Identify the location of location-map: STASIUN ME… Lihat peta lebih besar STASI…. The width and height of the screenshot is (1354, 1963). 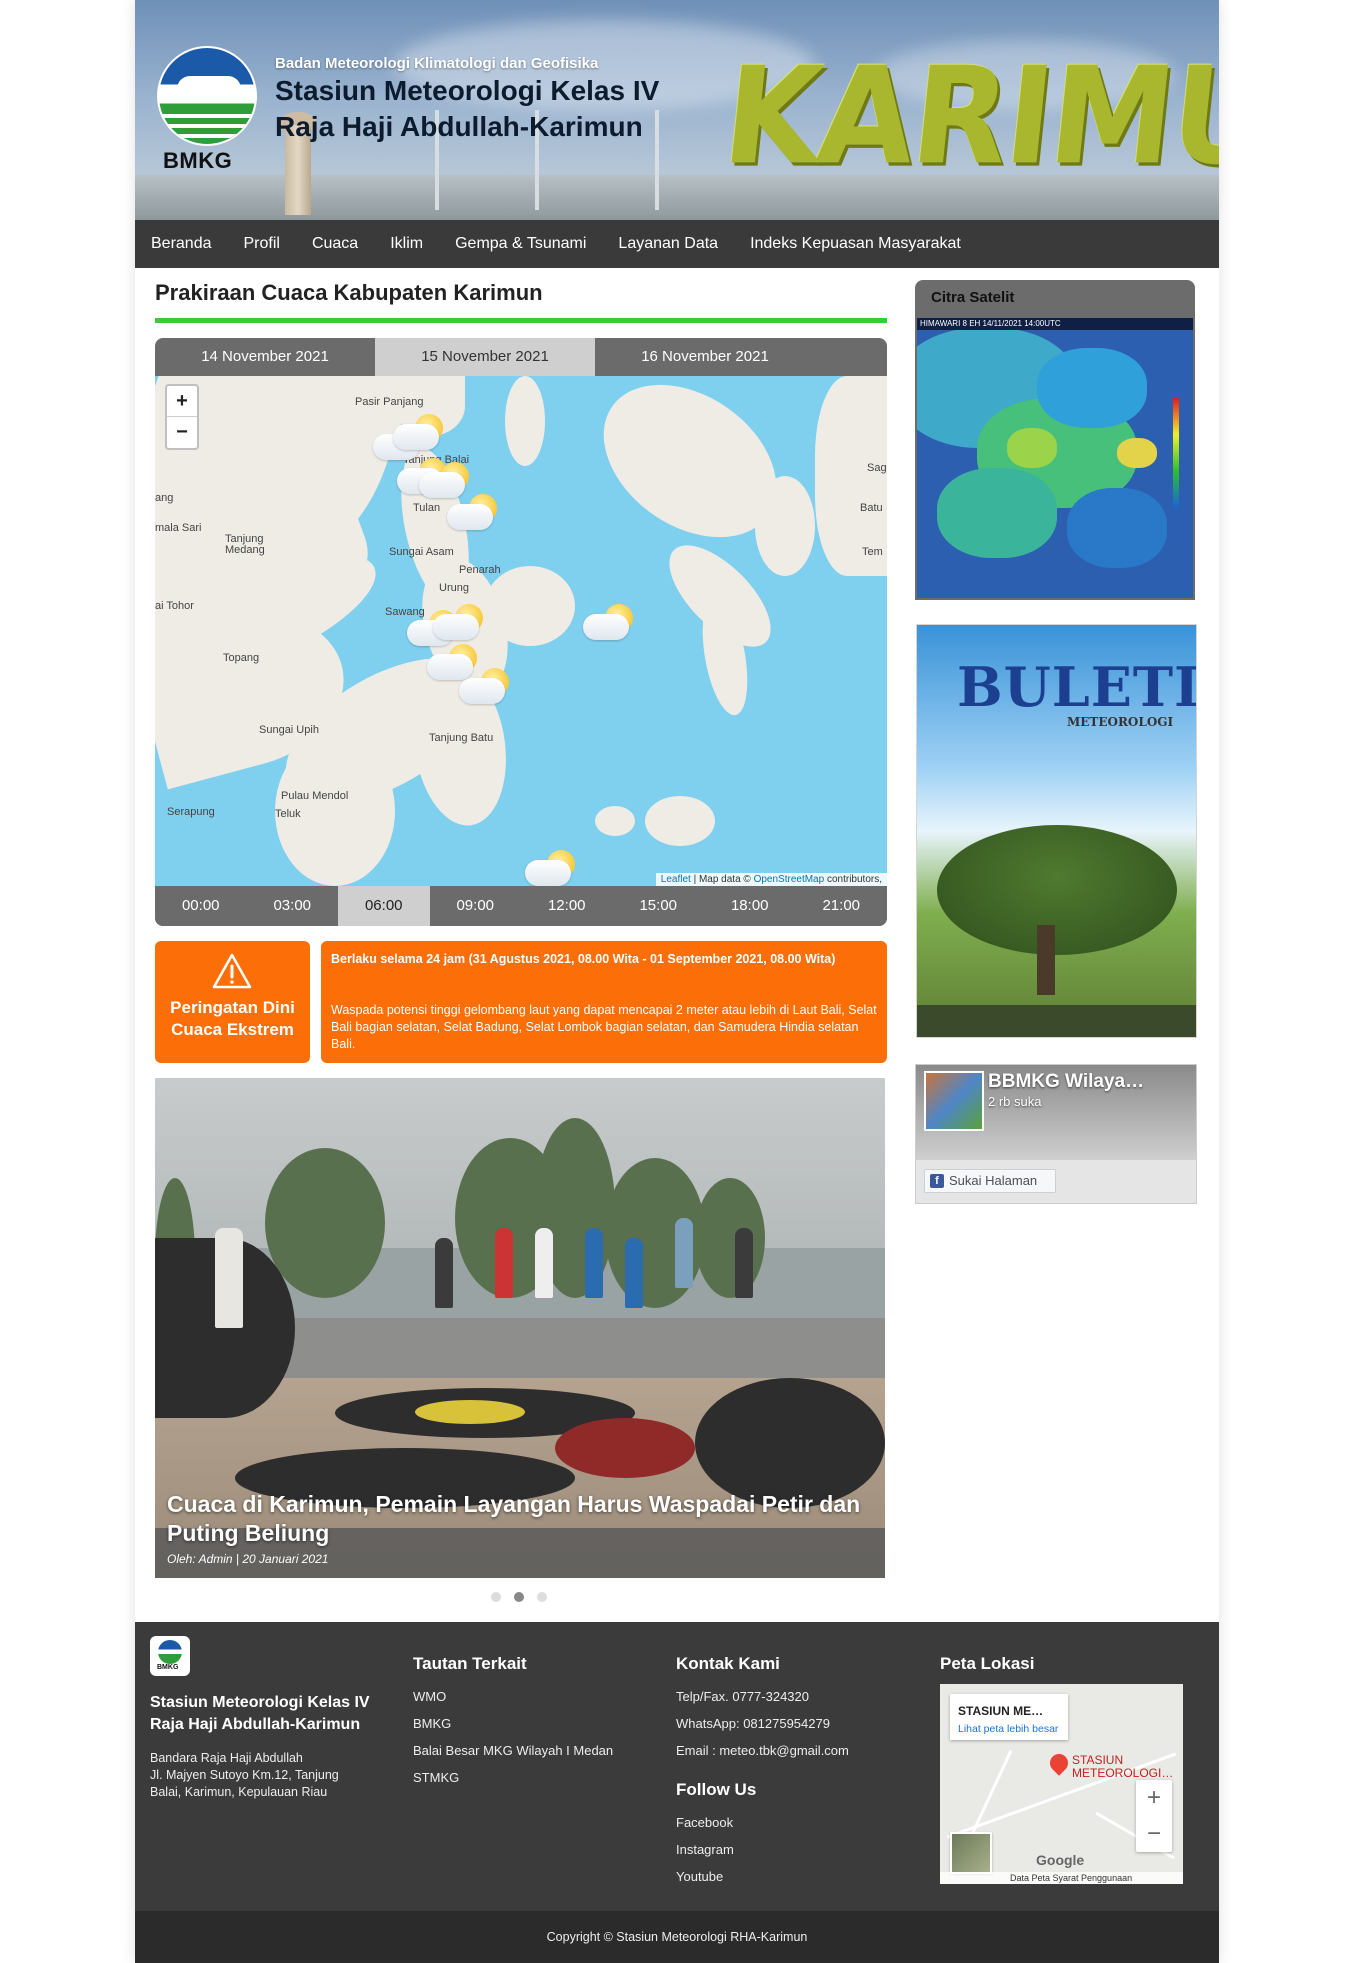
(1061, 1784).